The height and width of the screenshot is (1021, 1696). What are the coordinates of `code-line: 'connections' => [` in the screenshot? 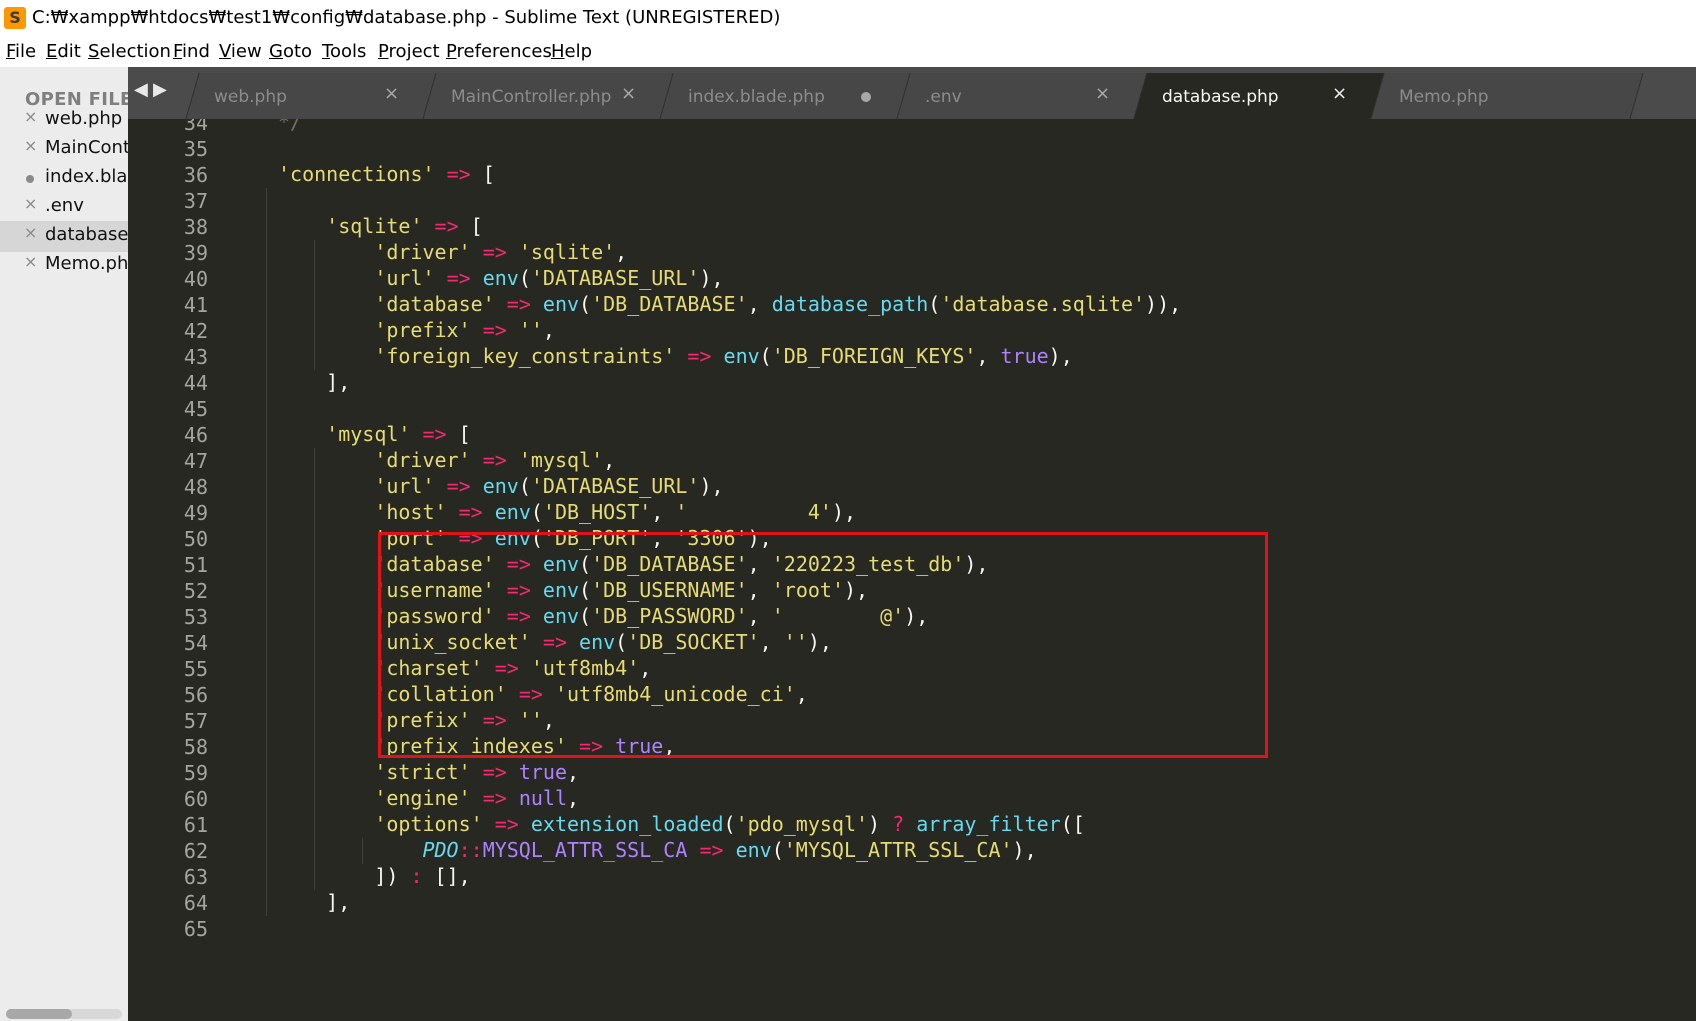 It's located at (386, 175).